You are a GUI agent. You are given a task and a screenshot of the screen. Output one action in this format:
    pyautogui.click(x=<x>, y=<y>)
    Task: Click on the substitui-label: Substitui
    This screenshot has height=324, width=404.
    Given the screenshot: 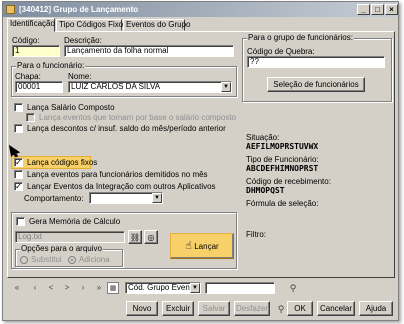 What is the action you would take?
    pyautogui.click(x=46, y=259)
    